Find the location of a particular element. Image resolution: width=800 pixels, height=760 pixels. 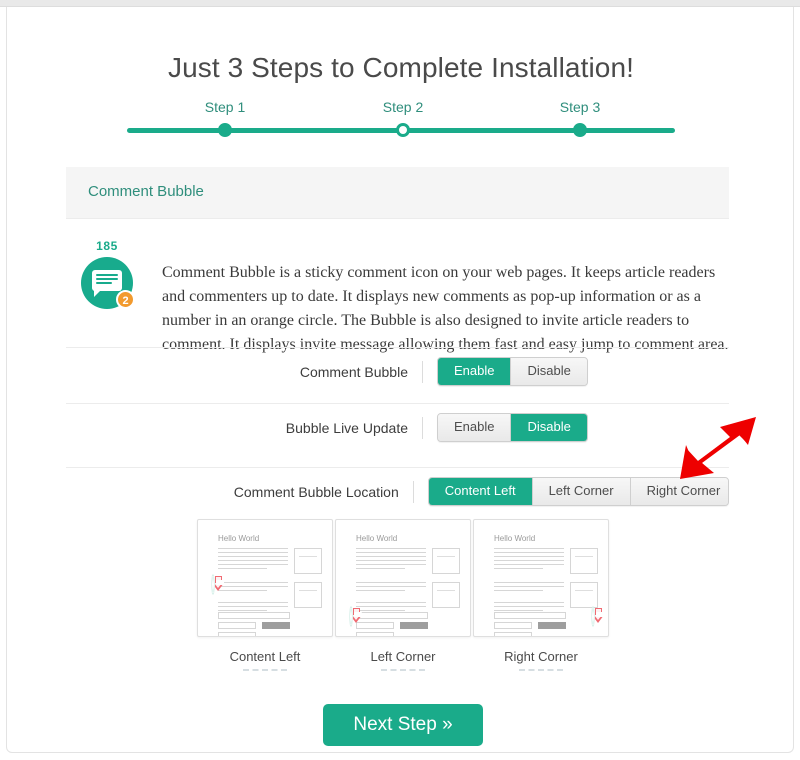

toggle-comment-bubble-disable: Disable is located at coordinates (549, 371).